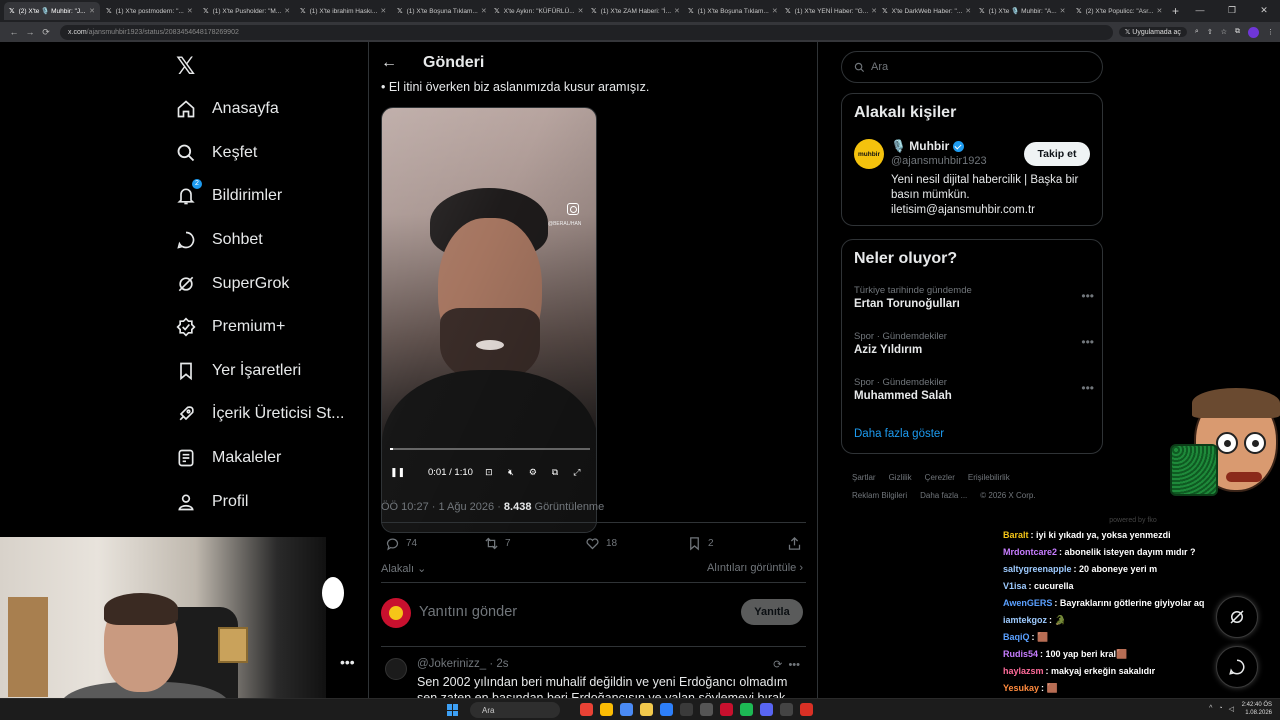  Describe the element at coordinates (797, 543) in the screenshot. I see `share-action` at that location.